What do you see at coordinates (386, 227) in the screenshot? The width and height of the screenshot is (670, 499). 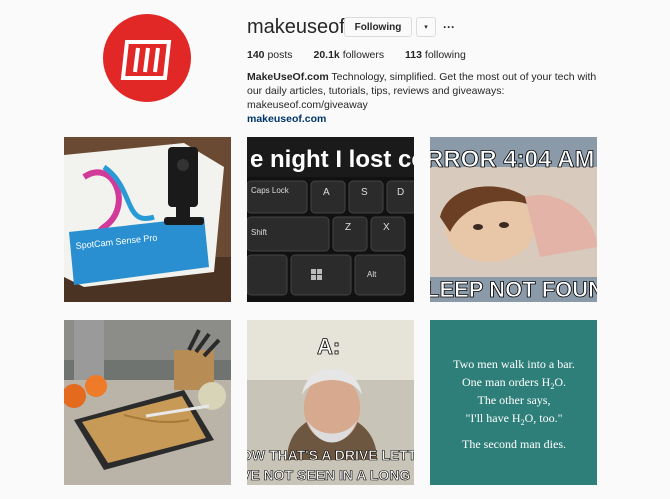 I see `x-key-label: X` at bounding box center [386, 227].